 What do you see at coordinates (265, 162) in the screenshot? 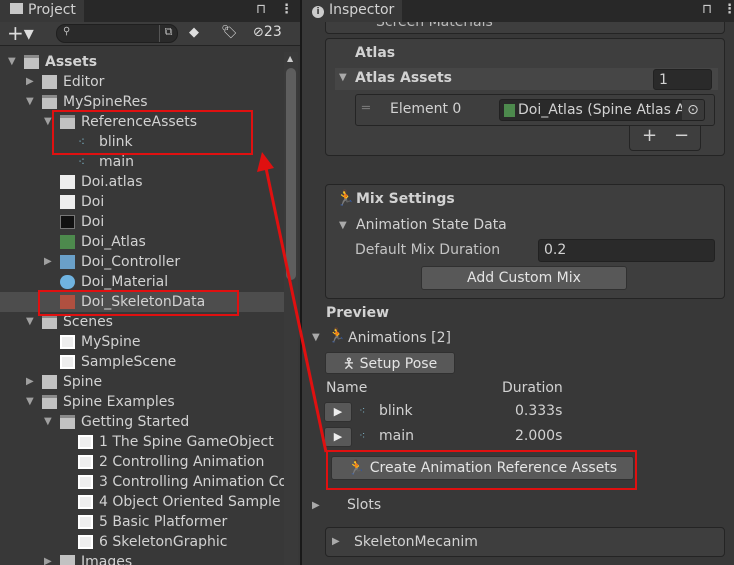
I see `annotation-arrowhead` at bounding box center [265, 162].